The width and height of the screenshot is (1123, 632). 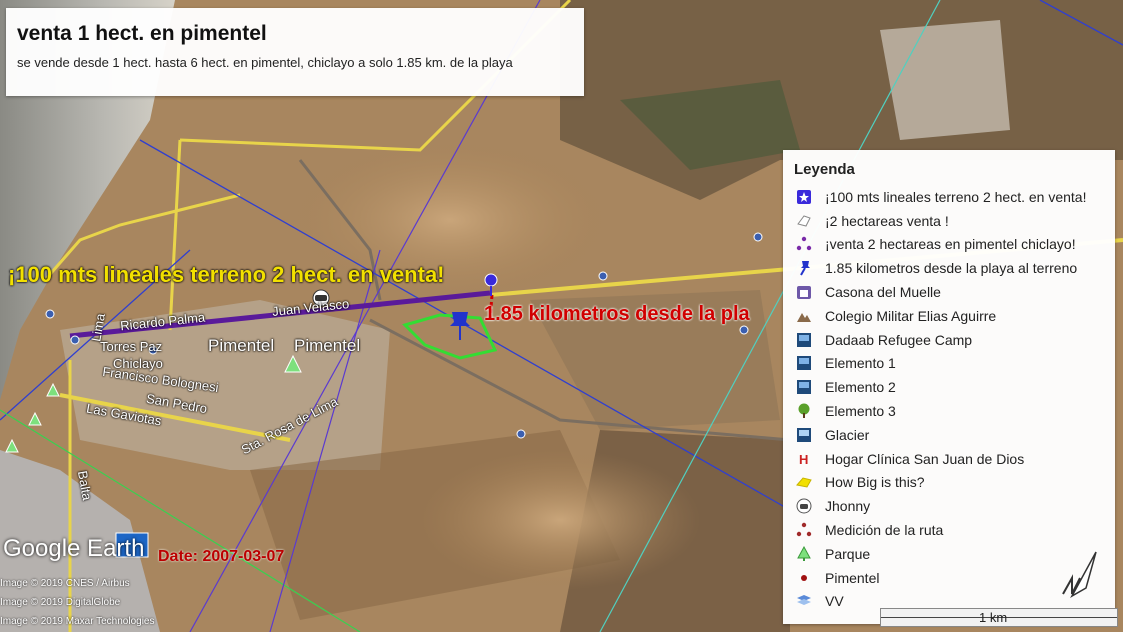 I want to click on legend-item: ¡2 hectareas venta !, so click(x=954, y=221).